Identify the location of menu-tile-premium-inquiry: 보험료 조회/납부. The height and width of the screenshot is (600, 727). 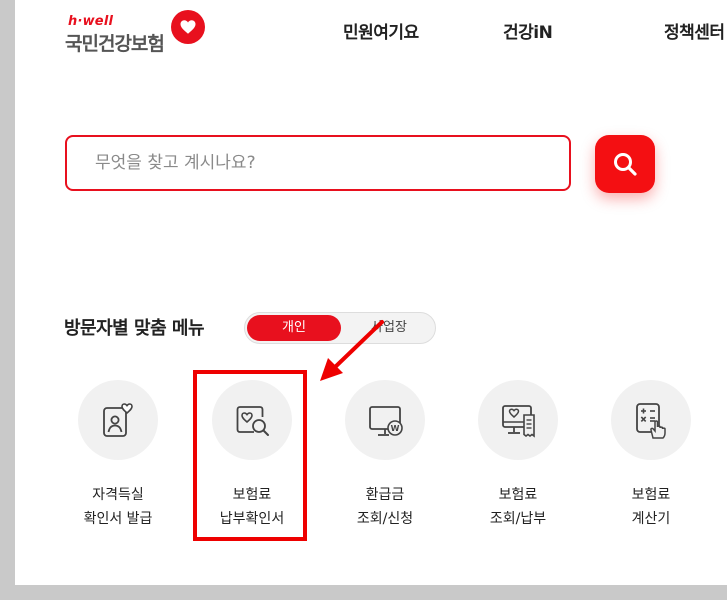
(520, 460).